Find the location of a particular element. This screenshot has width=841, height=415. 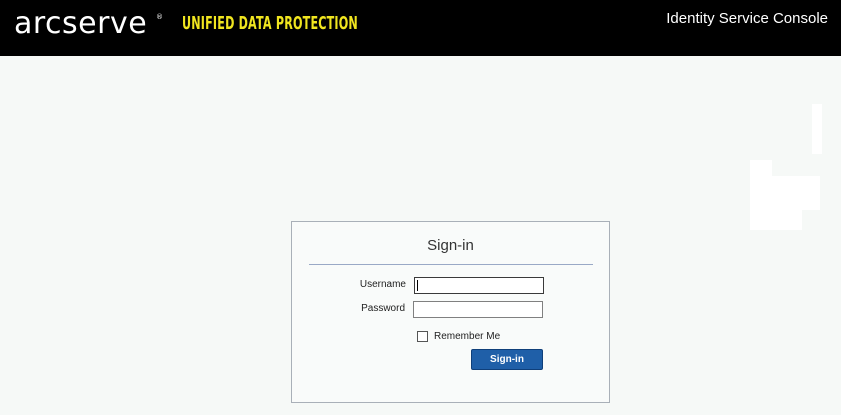

product-name: UNIFIED DATA PROTECTION is located at coordinates (270, 23).